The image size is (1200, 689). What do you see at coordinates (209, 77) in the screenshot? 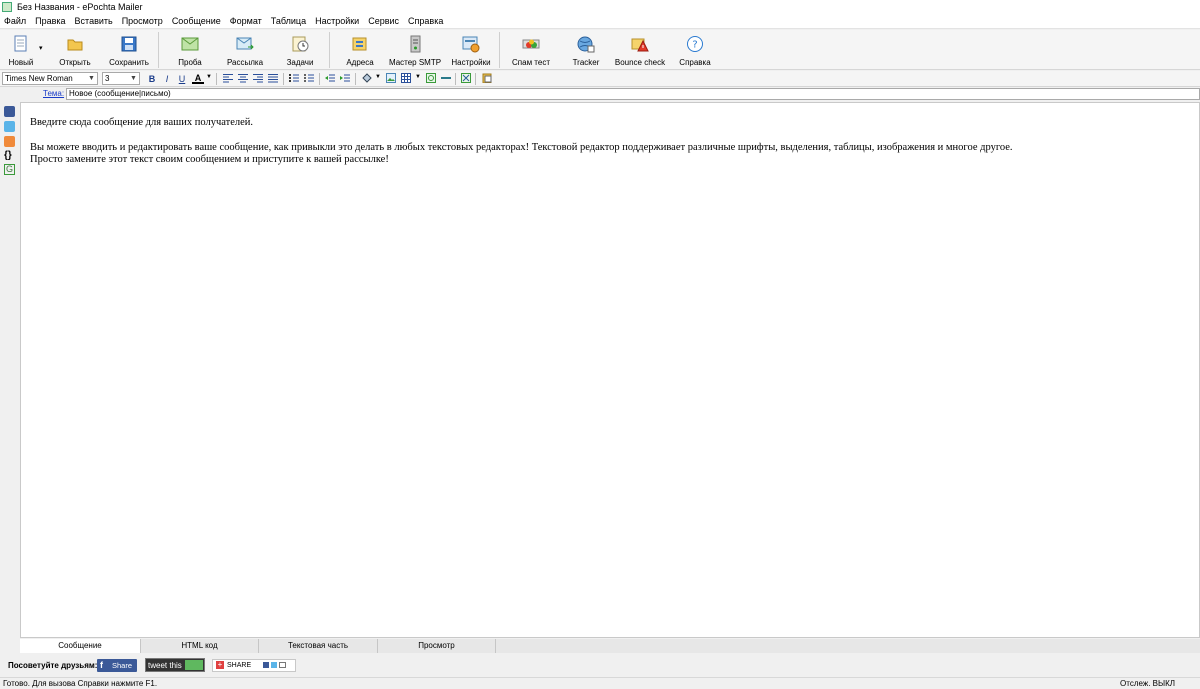
I see `font-color-dropdown-icon: ▼` at bounding box center [209, 77].